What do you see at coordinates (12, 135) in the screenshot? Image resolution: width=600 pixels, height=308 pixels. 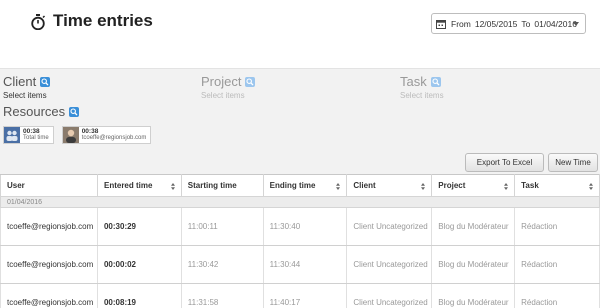 I see `group-avatar-icon` at bounding box center [12, 135].